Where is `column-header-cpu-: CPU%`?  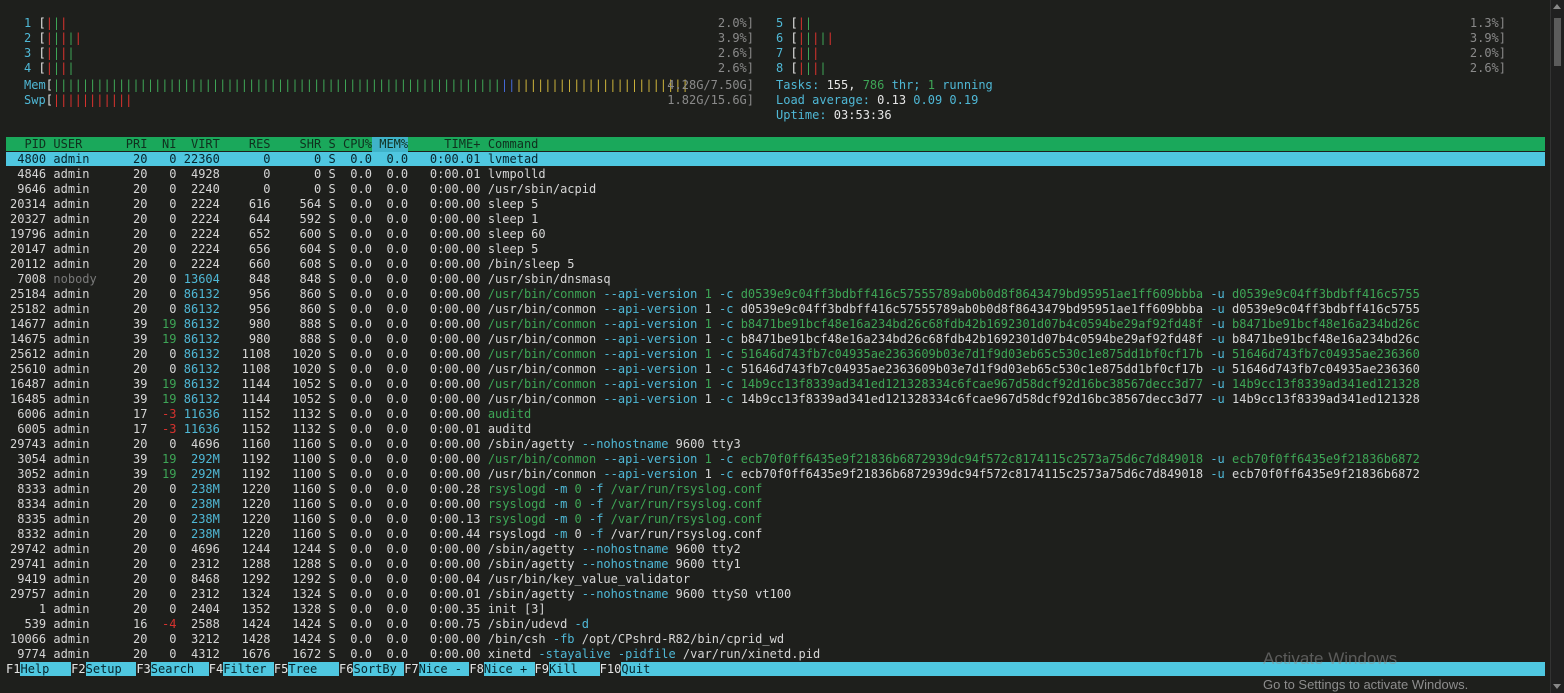 column-header-cpu-: CPU% is located at coordinates (354, 144).